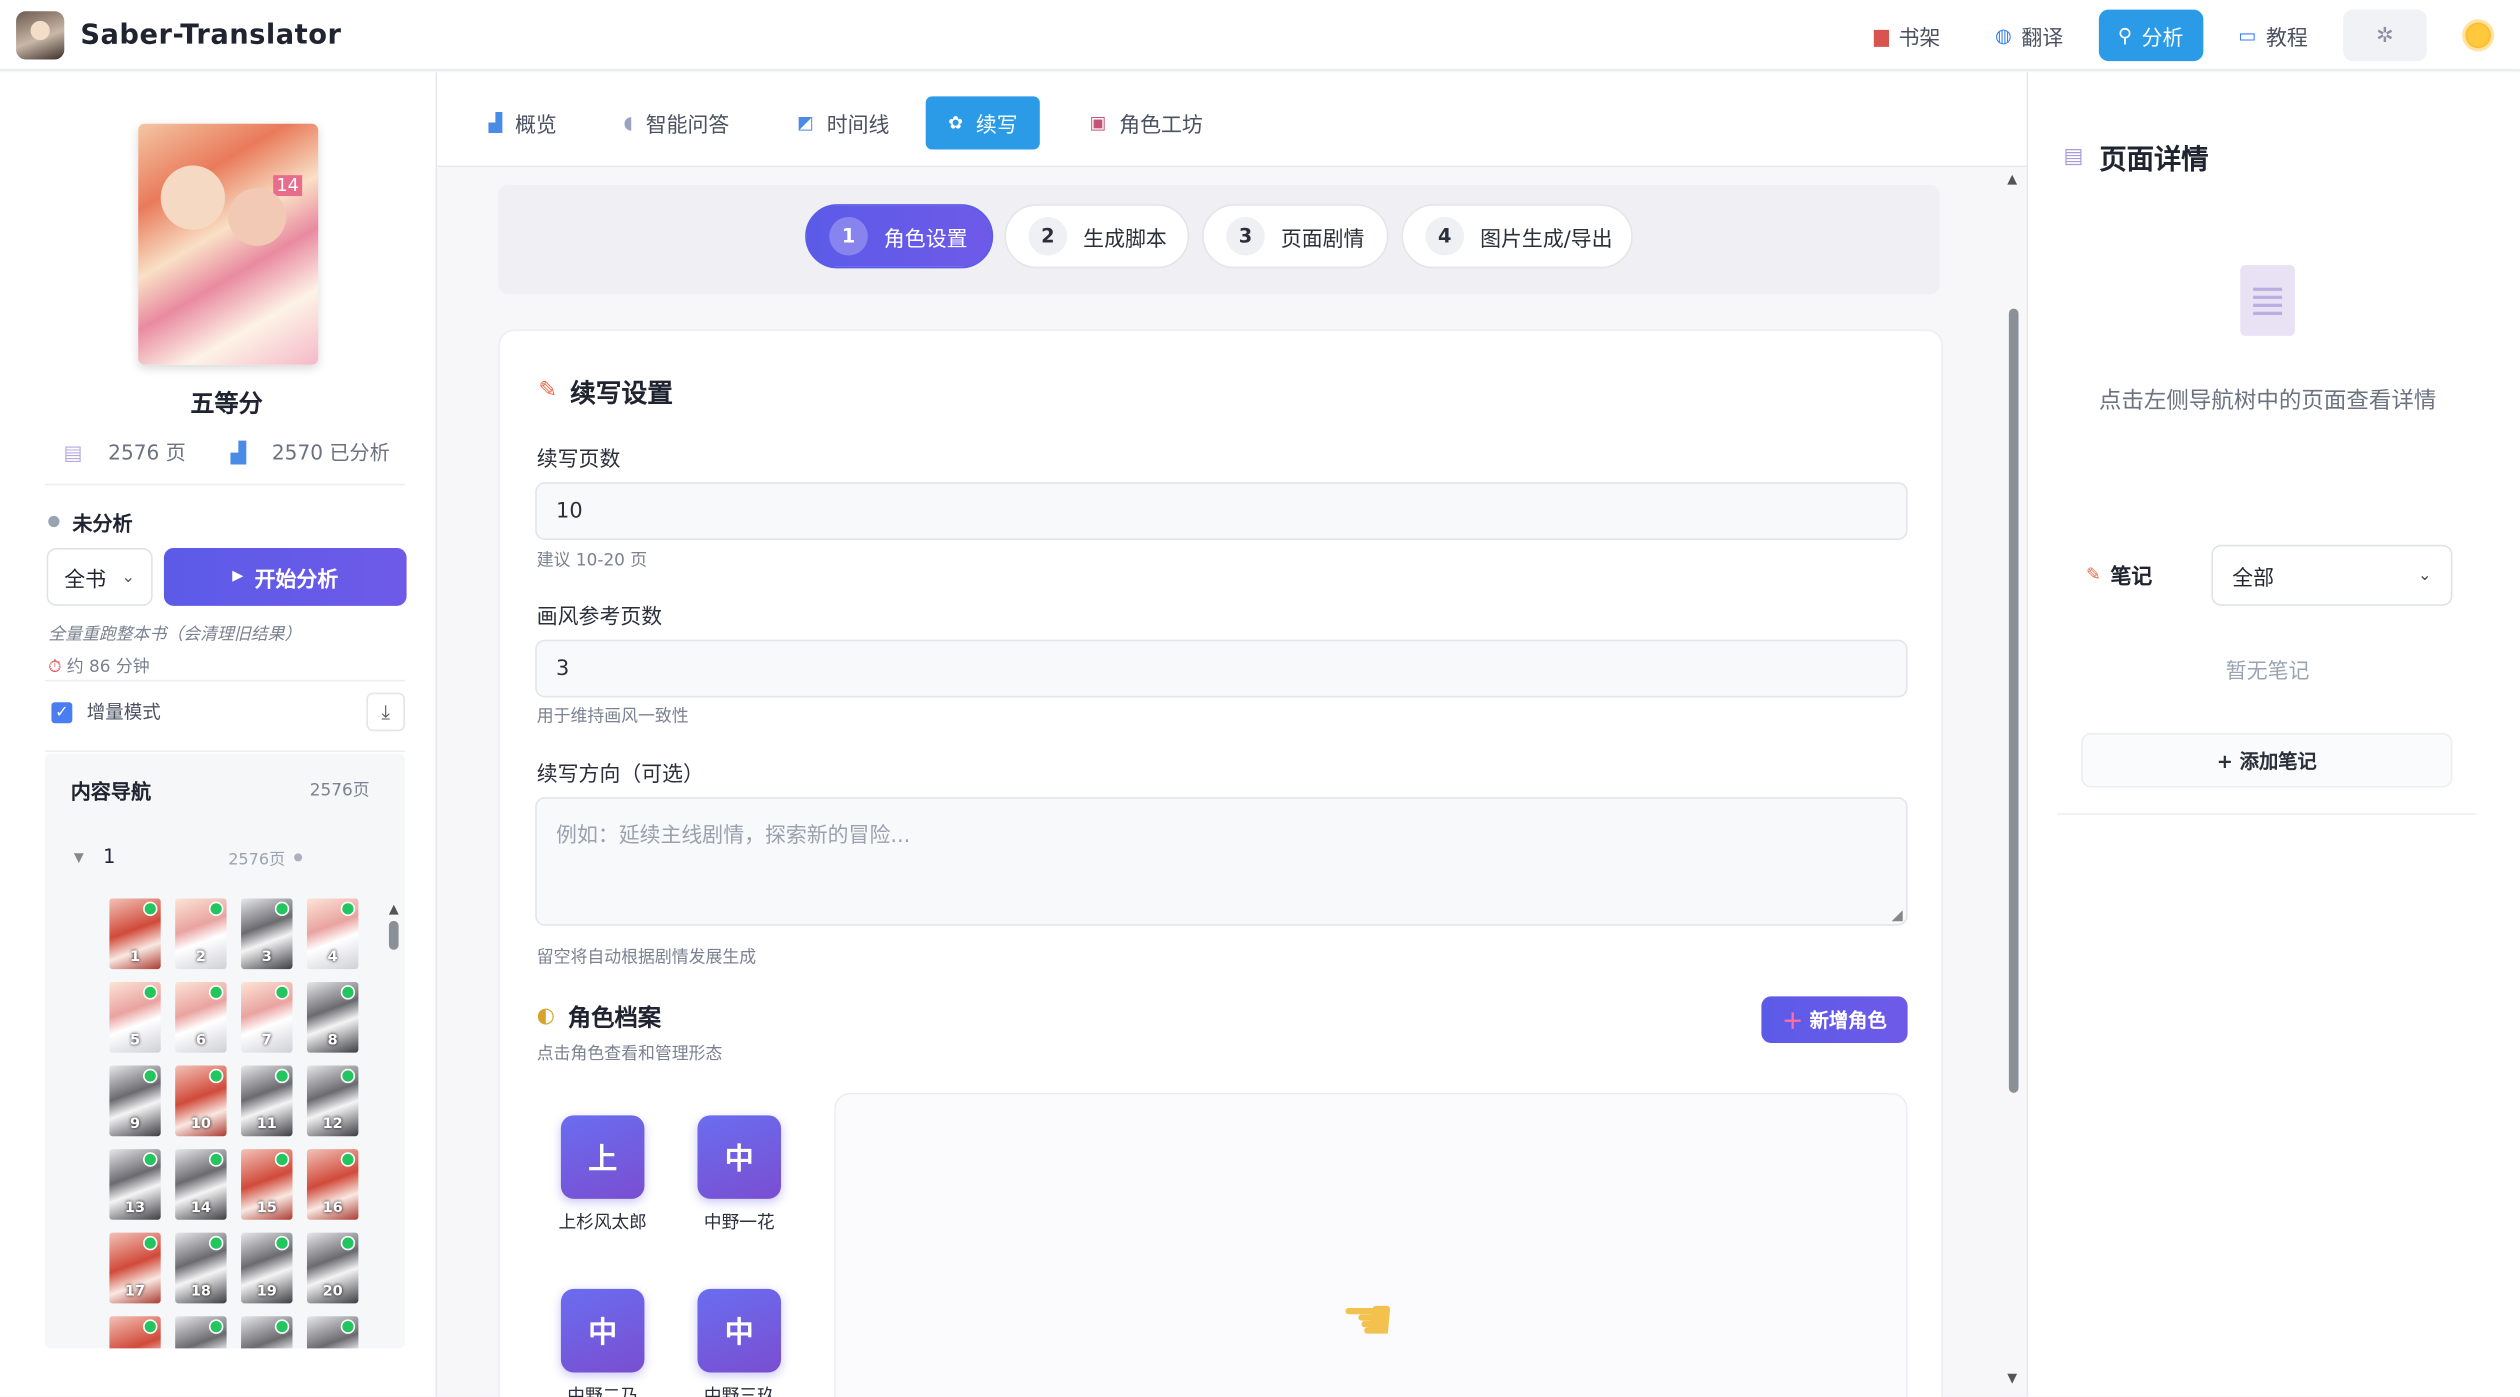 The width and height of the screenshot is (2520, 1397). Describe the element at coordinates (578, 460) in the screenshot. I see `pages-label: 续写页数` at that location.